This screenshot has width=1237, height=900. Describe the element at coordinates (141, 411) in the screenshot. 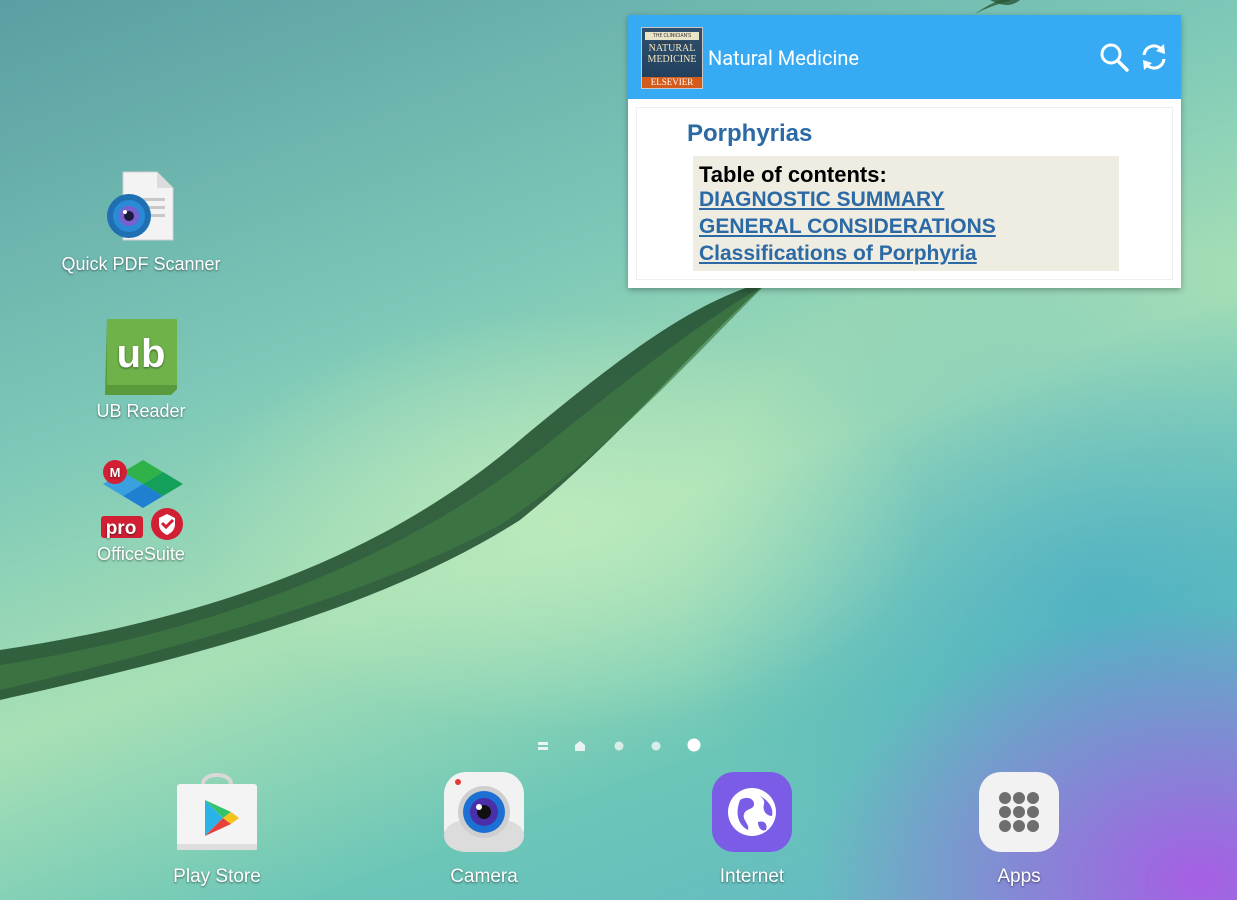

I see `desktop-icon-label: UB Reader` at that location.